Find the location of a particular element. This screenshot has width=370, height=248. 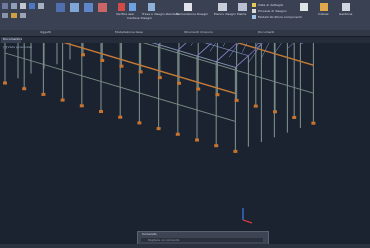

plans-icon is located at coordinates (242, 7).